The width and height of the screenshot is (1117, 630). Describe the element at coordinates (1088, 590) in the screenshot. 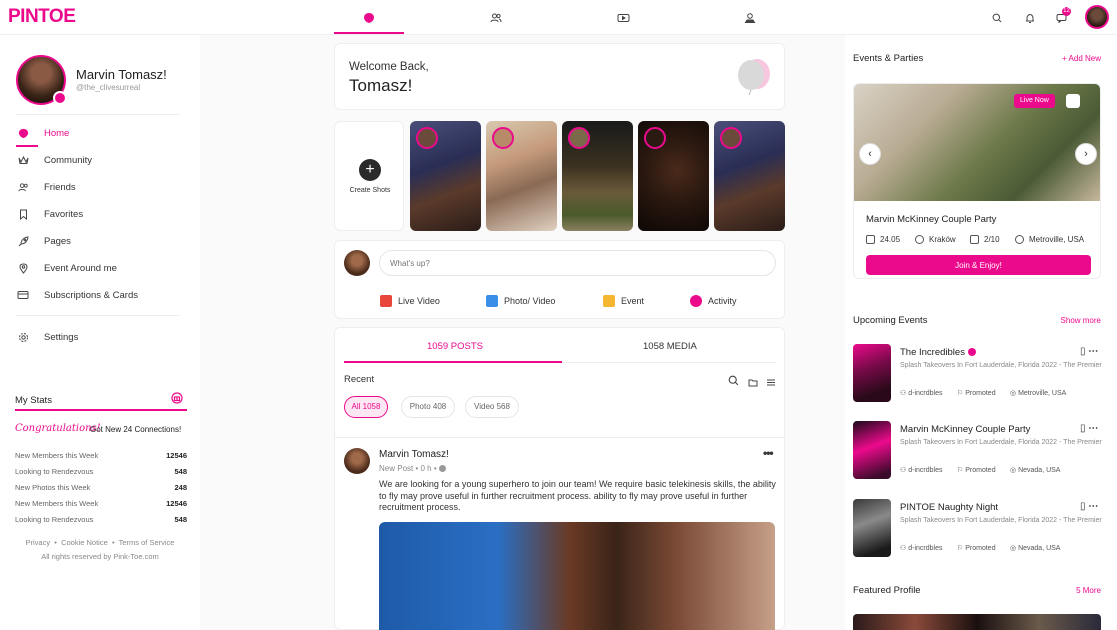

I see `featured-more-link: 5 More` at that location.